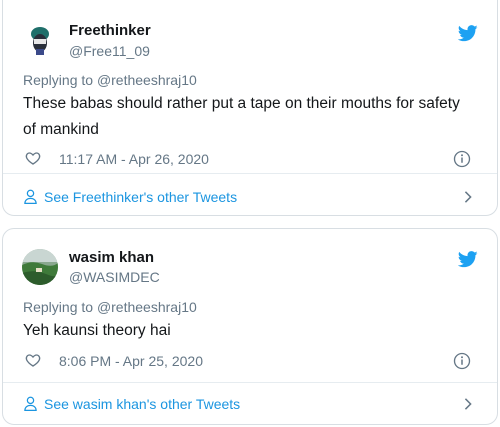  What do you see at coordinates (110, 30) in the screenshot?
I see `author-name: Freethinker` at bounding box center [110, 30].